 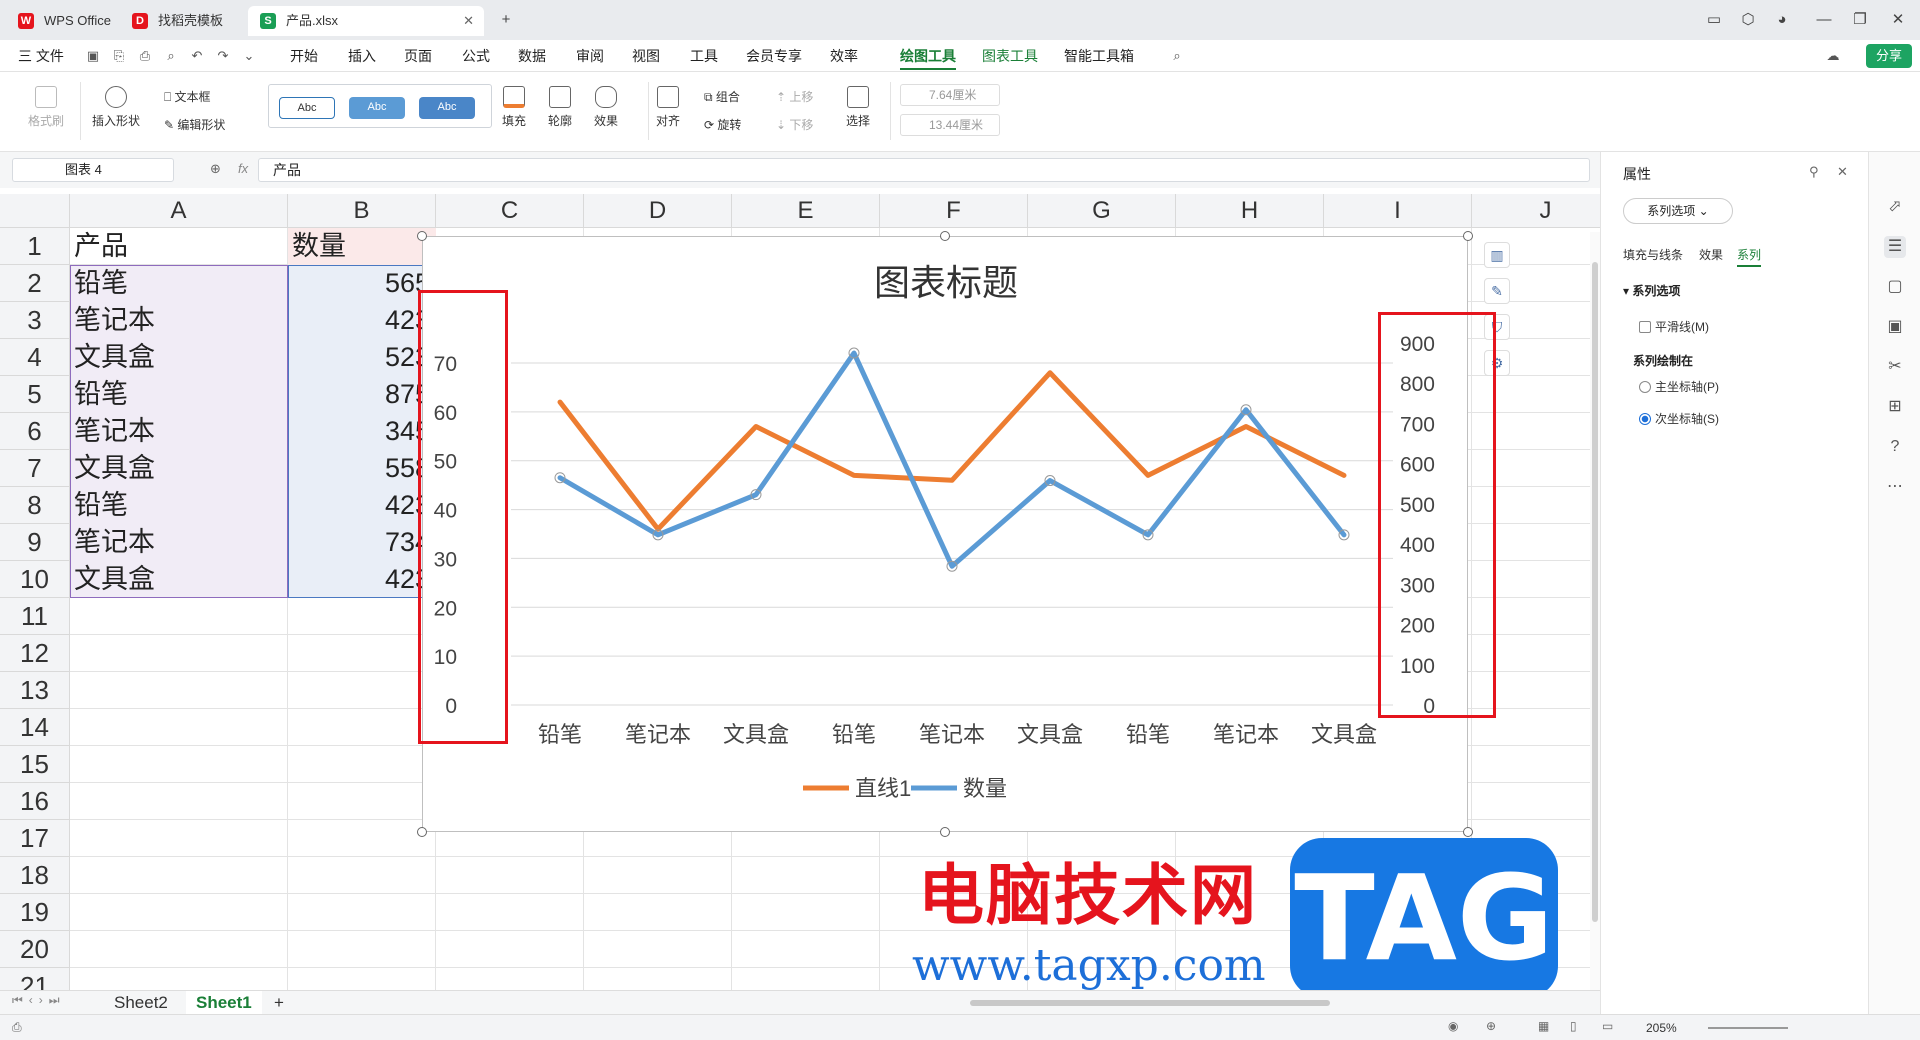 What do you see at coordinates (35, 505) in the screenshot?
I see `row-header-8: 8` at bounding box center [35, 505].